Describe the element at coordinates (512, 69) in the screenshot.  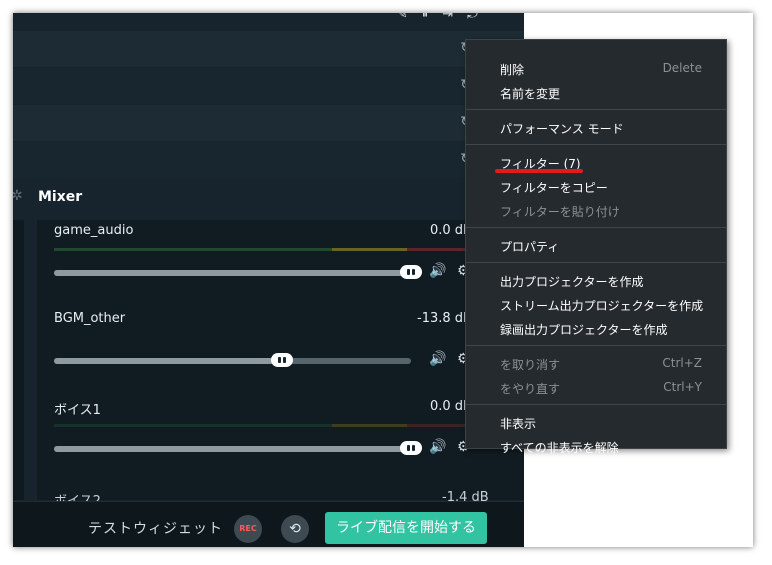
I see `menu-item-delete: 削除` at that location.